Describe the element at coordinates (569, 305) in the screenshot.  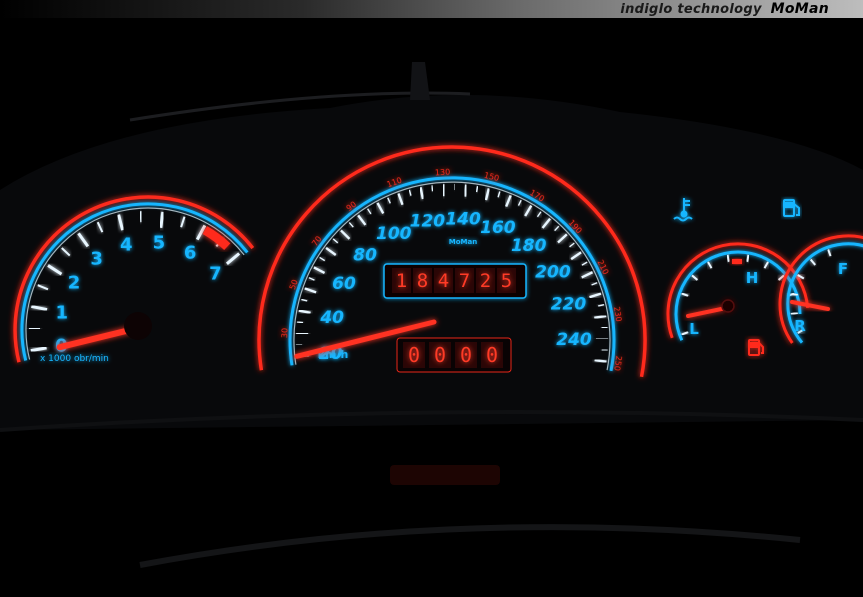
I see `speedometer-label: 220` at that location.